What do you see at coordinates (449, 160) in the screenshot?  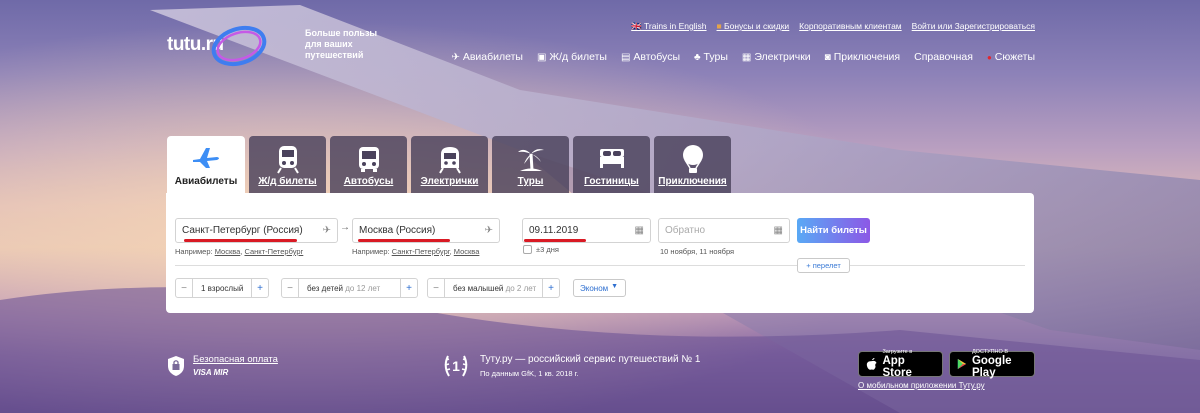 I see `suburban-train-icon` at bounding box center [449, 160].